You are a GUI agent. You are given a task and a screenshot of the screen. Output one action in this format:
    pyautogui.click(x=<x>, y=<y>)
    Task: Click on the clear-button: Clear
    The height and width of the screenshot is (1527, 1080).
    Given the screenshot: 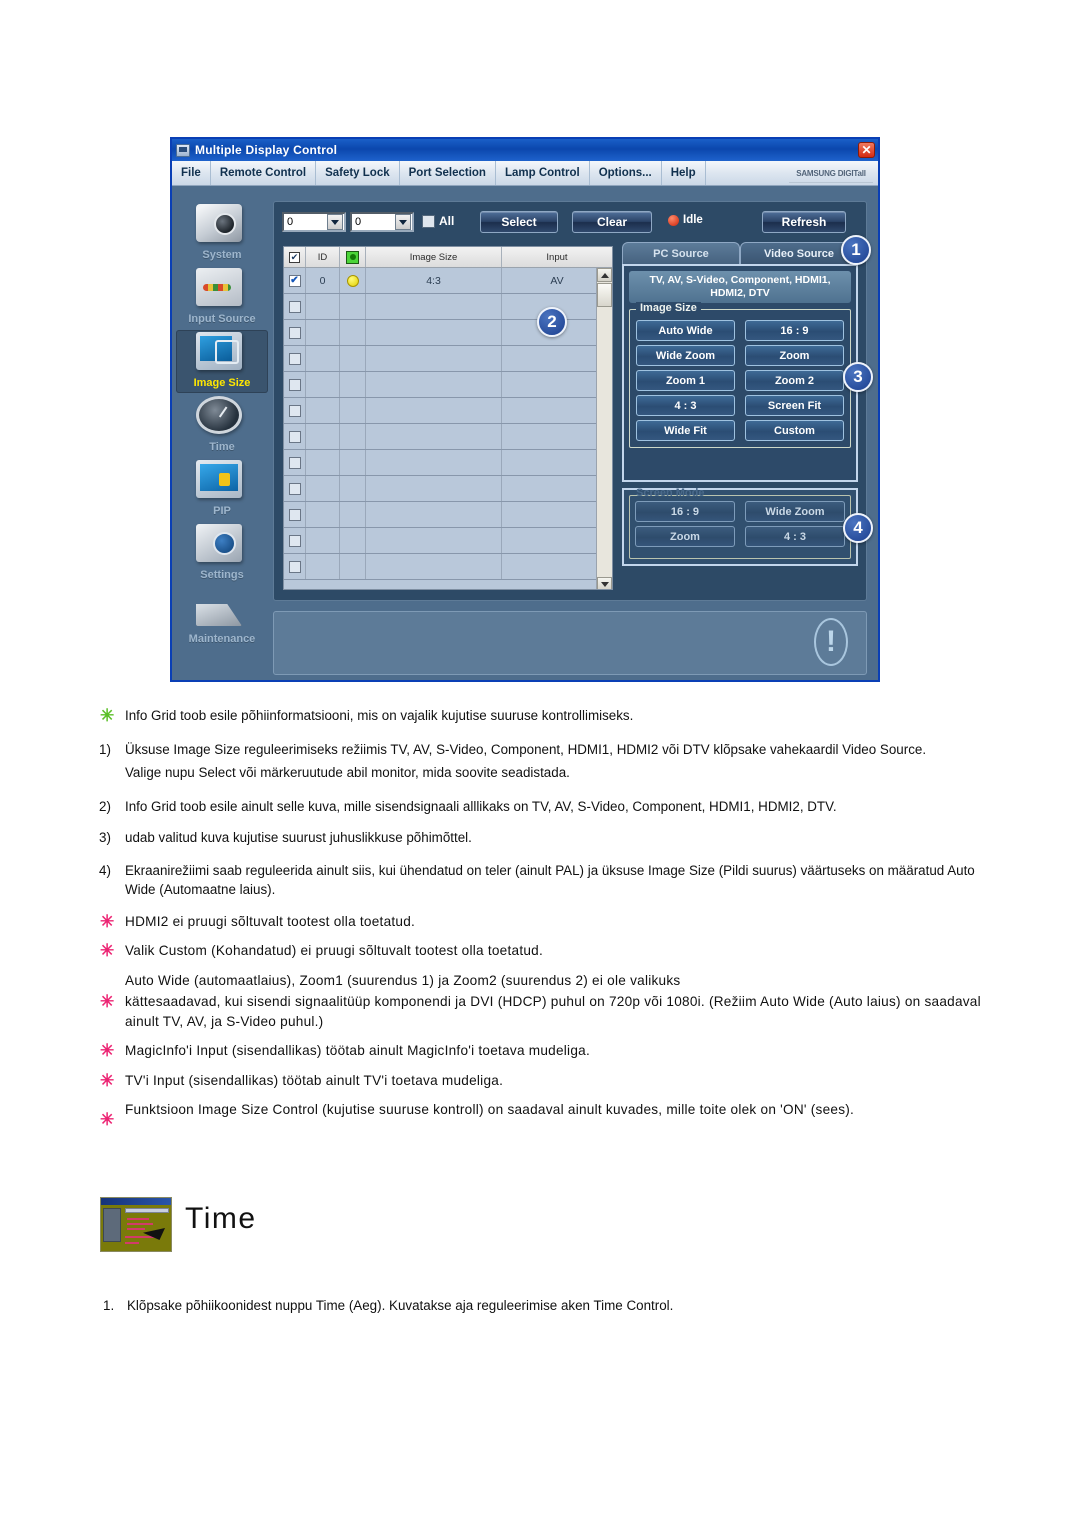 What is the action you would take?
    pyautogui.click(x=612, y=222)
    